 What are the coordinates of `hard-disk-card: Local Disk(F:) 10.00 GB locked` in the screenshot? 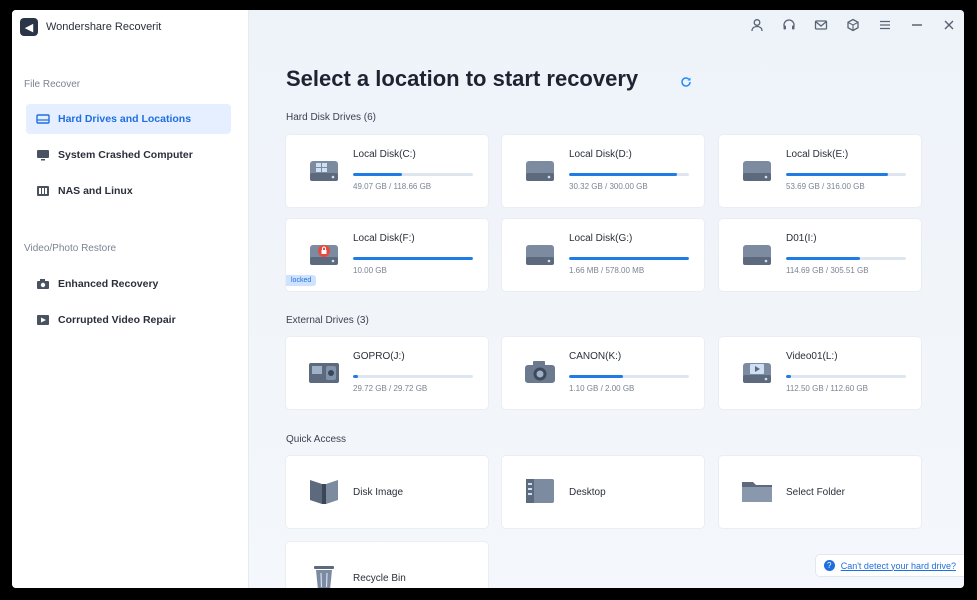 It's located at (387, 255).